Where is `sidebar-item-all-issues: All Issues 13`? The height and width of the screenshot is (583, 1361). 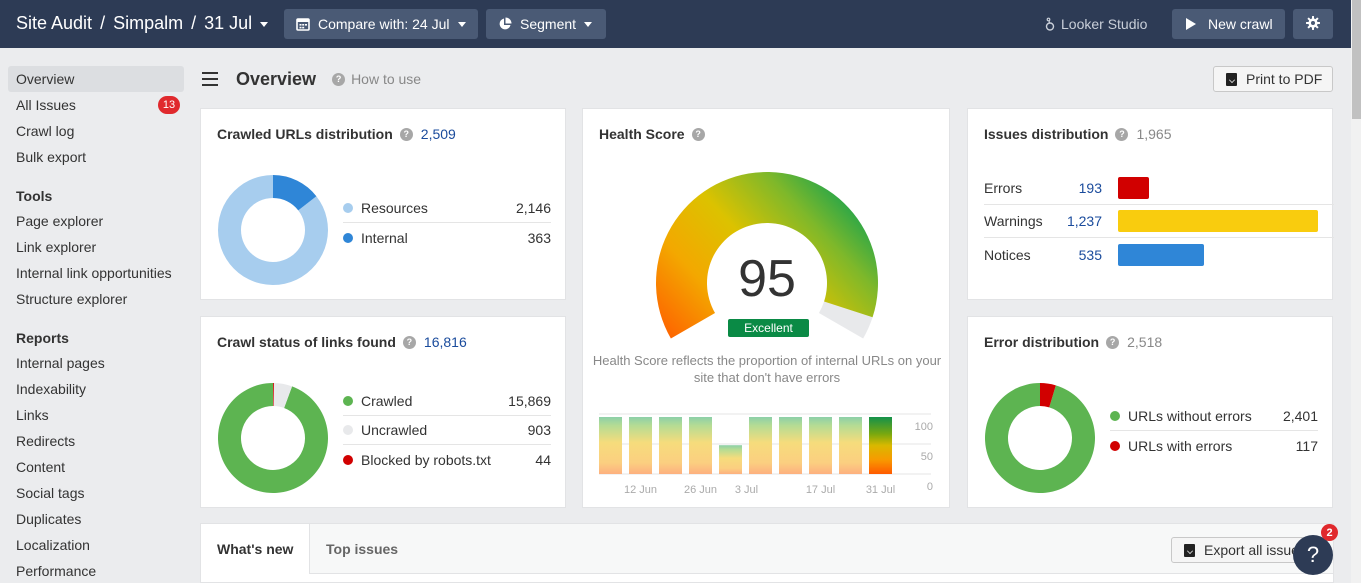 sidebar-item-all-issues: All Issues 13 is located at coordinates (96, 105).